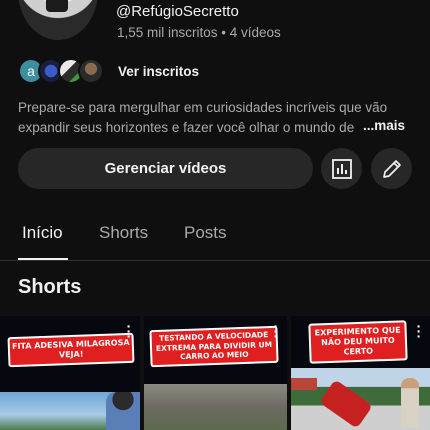 The width and height of the screenshot is (430, 430). What do you see at coordinates (158, 71) in the screenshot?
I see `view-subscribers-link: Ver inscritos` at bounding box center [158, 71].